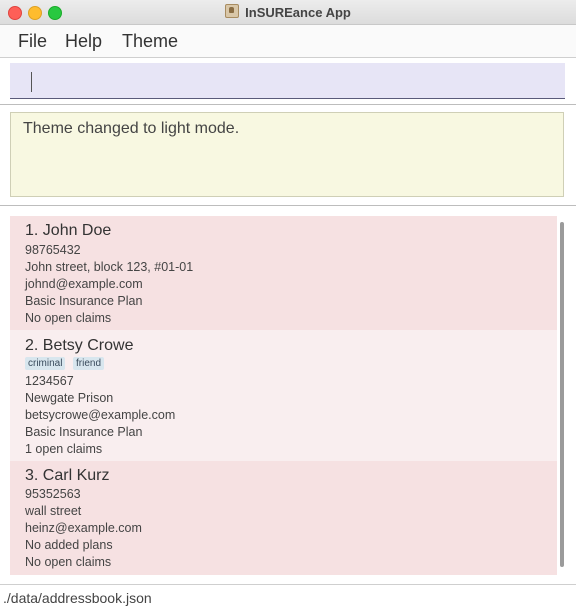 The width and height of the screenshot is (576, 611). I want to click on status-bar: ./data/addressbook.json, so click(288, 597).